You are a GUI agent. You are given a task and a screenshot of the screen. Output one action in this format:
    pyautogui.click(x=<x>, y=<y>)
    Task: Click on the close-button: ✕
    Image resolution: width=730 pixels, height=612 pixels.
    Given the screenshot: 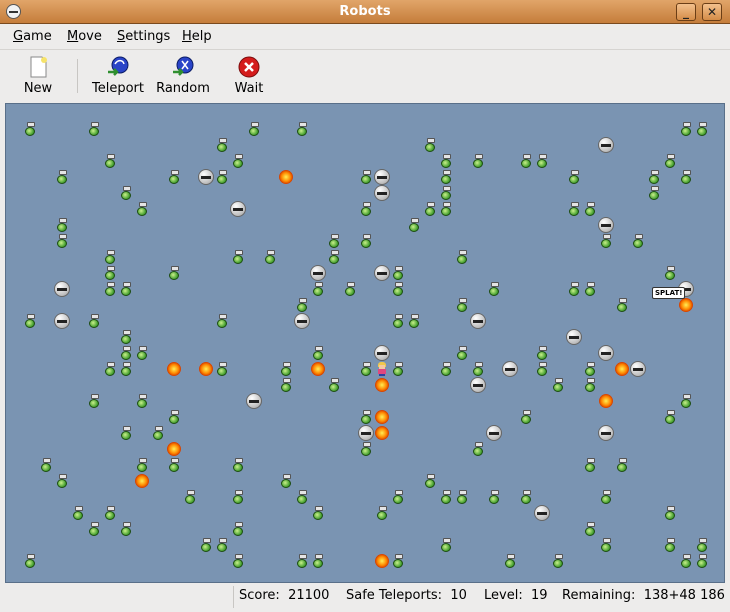 What is the action you would take?
    pyautogui.click(x=712, y=12)
    